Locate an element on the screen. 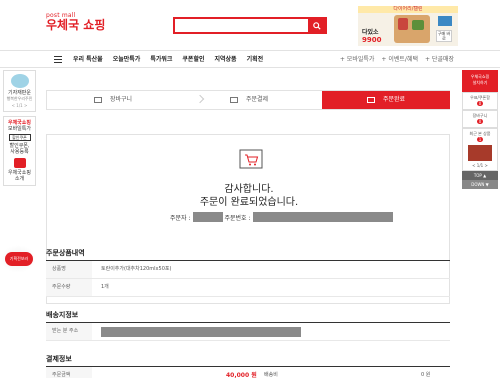 The width and height of the screenshot is (500, 378). product-name-label: 상품명 is located at coordinates (69, 269).